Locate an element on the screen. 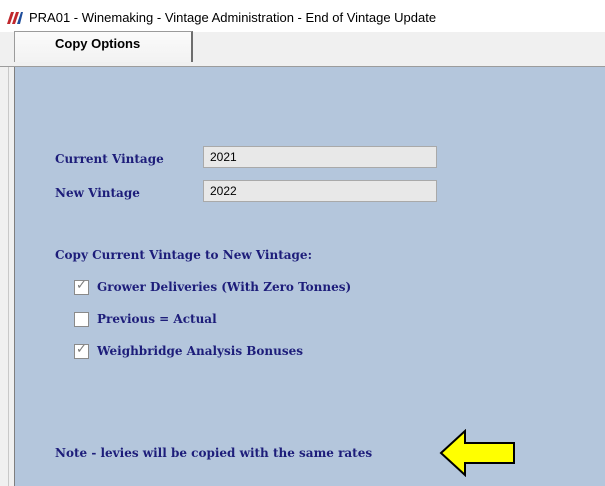 The width and height of the screenshot is (605, 486). app-logo-icon is located at coordinates (15, 18).